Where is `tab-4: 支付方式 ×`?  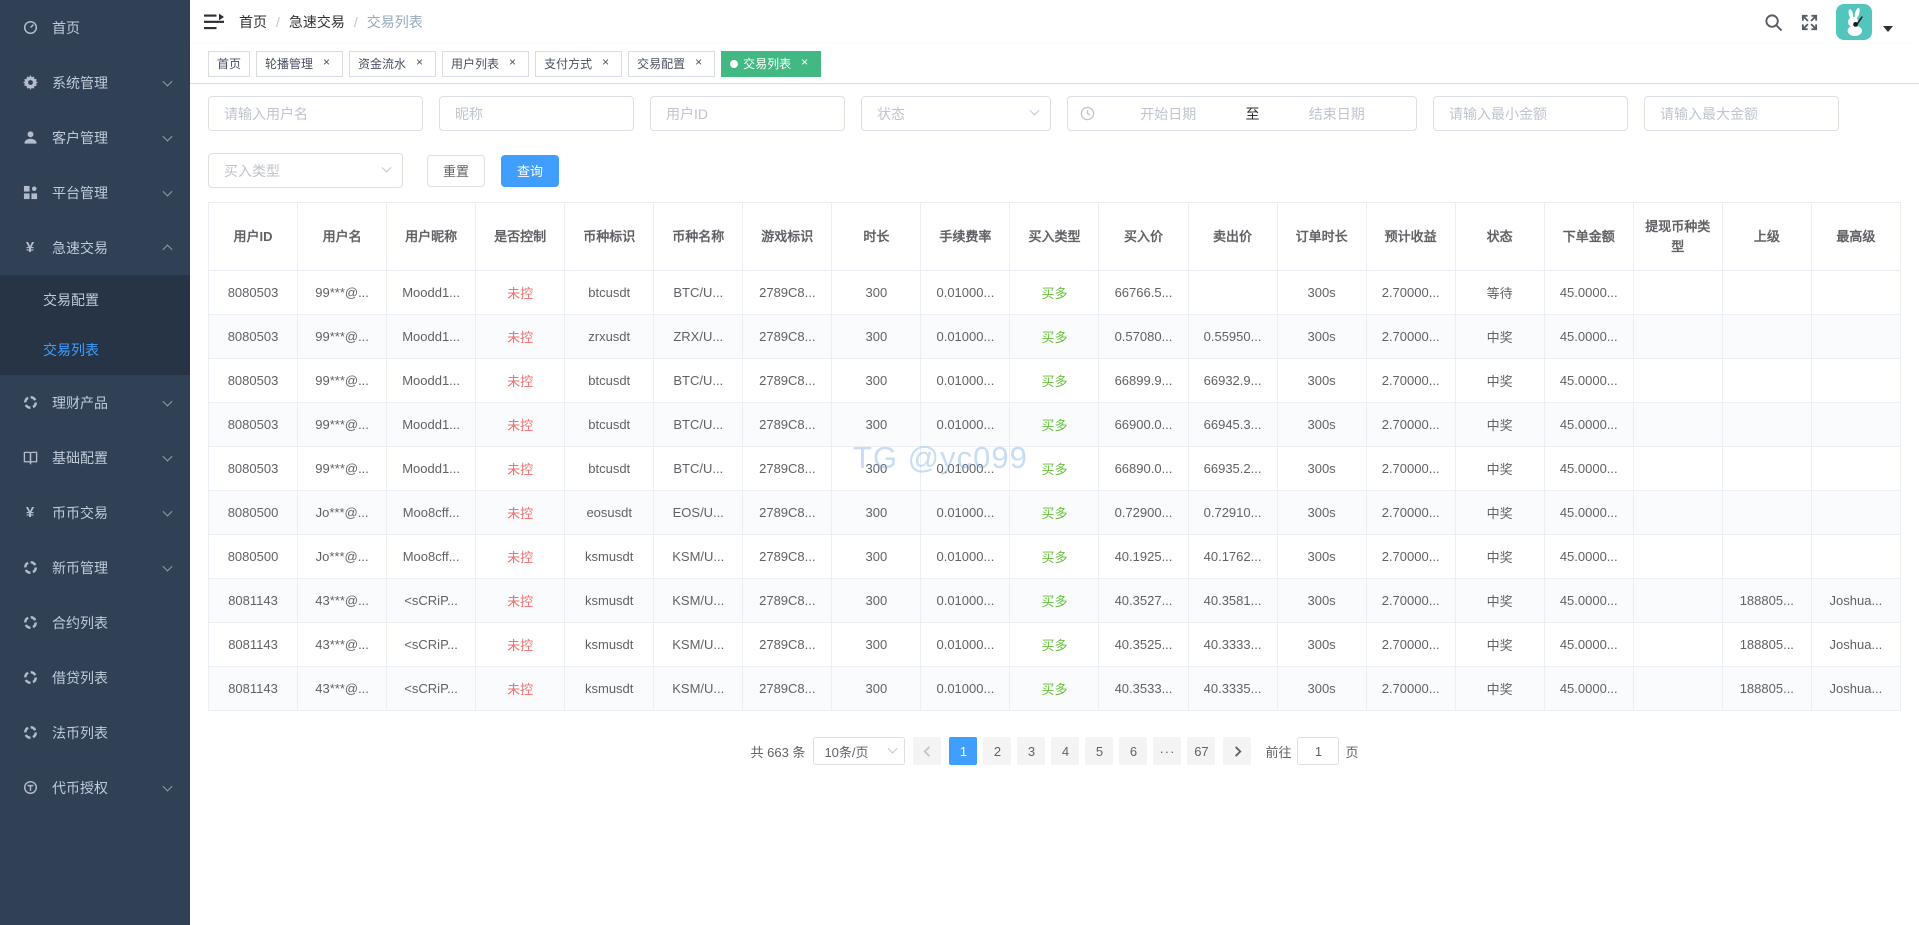
tab-4: 支付方式 × is located at coordinates (579, 63).